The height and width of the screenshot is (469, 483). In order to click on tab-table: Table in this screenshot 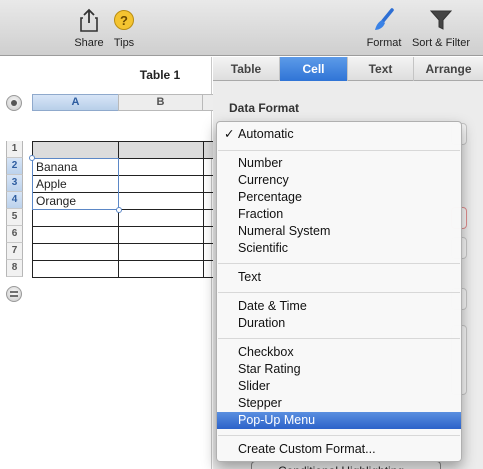, I will do `click(246, 69)`.